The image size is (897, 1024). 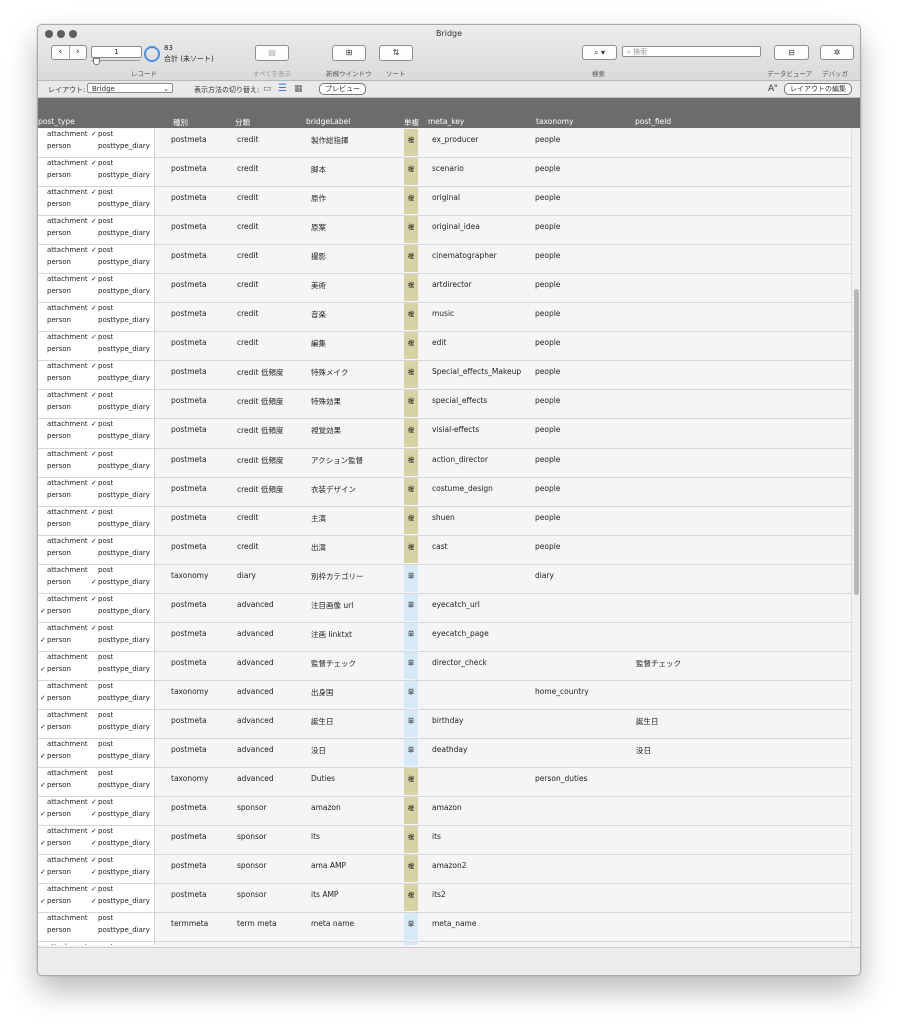 I want to click on cell-kind: termmeta, so click(x=189, y=923).